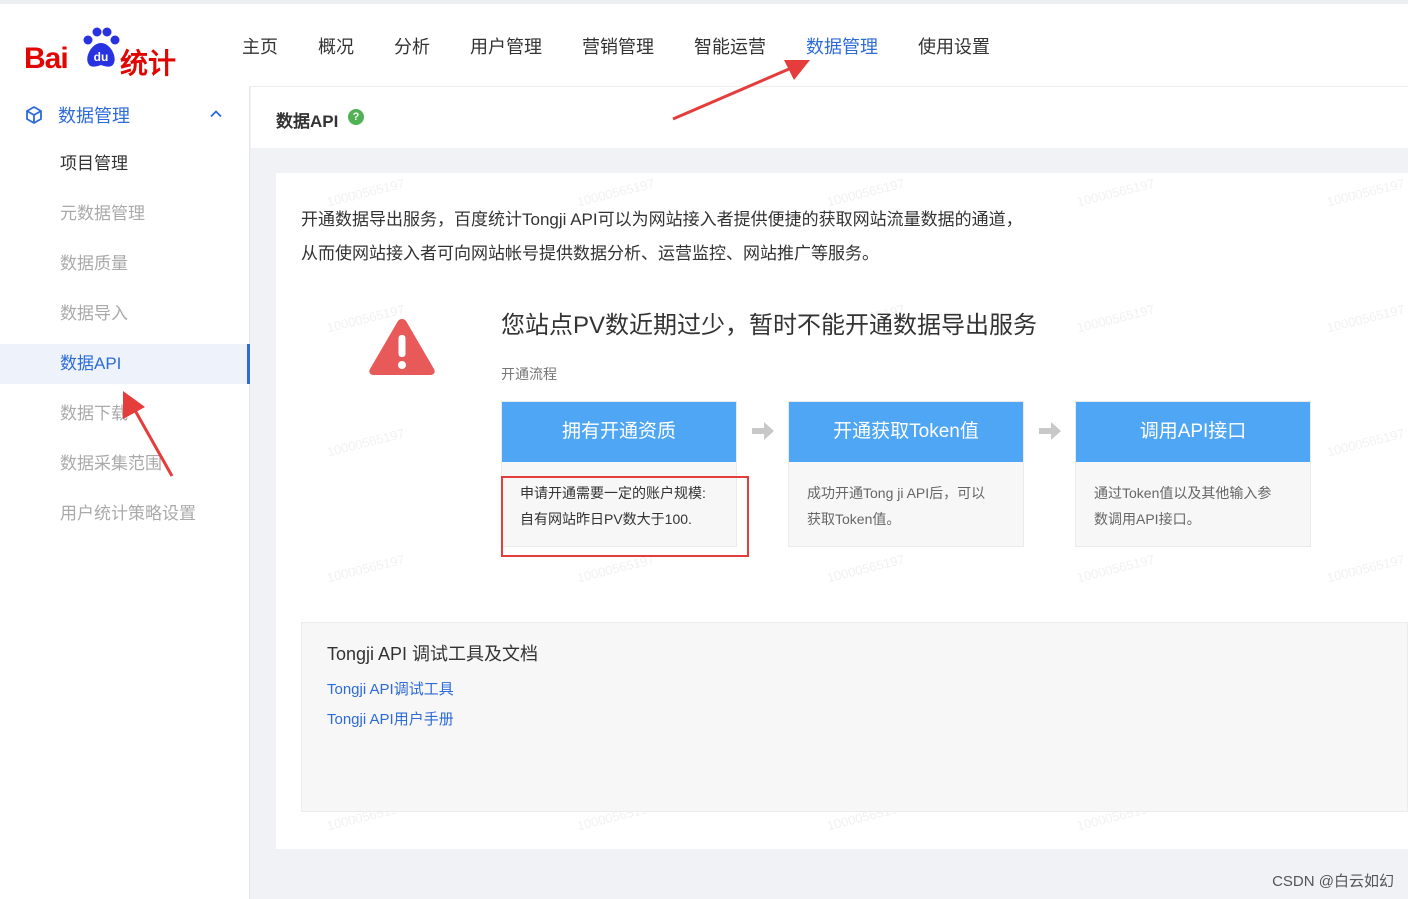 The image size is (1408, 899). What do you see at coordinates (854, 519) in the screenshot?
I see `step-desc-line: 获取Token值。` at bounding box center [854, 519].